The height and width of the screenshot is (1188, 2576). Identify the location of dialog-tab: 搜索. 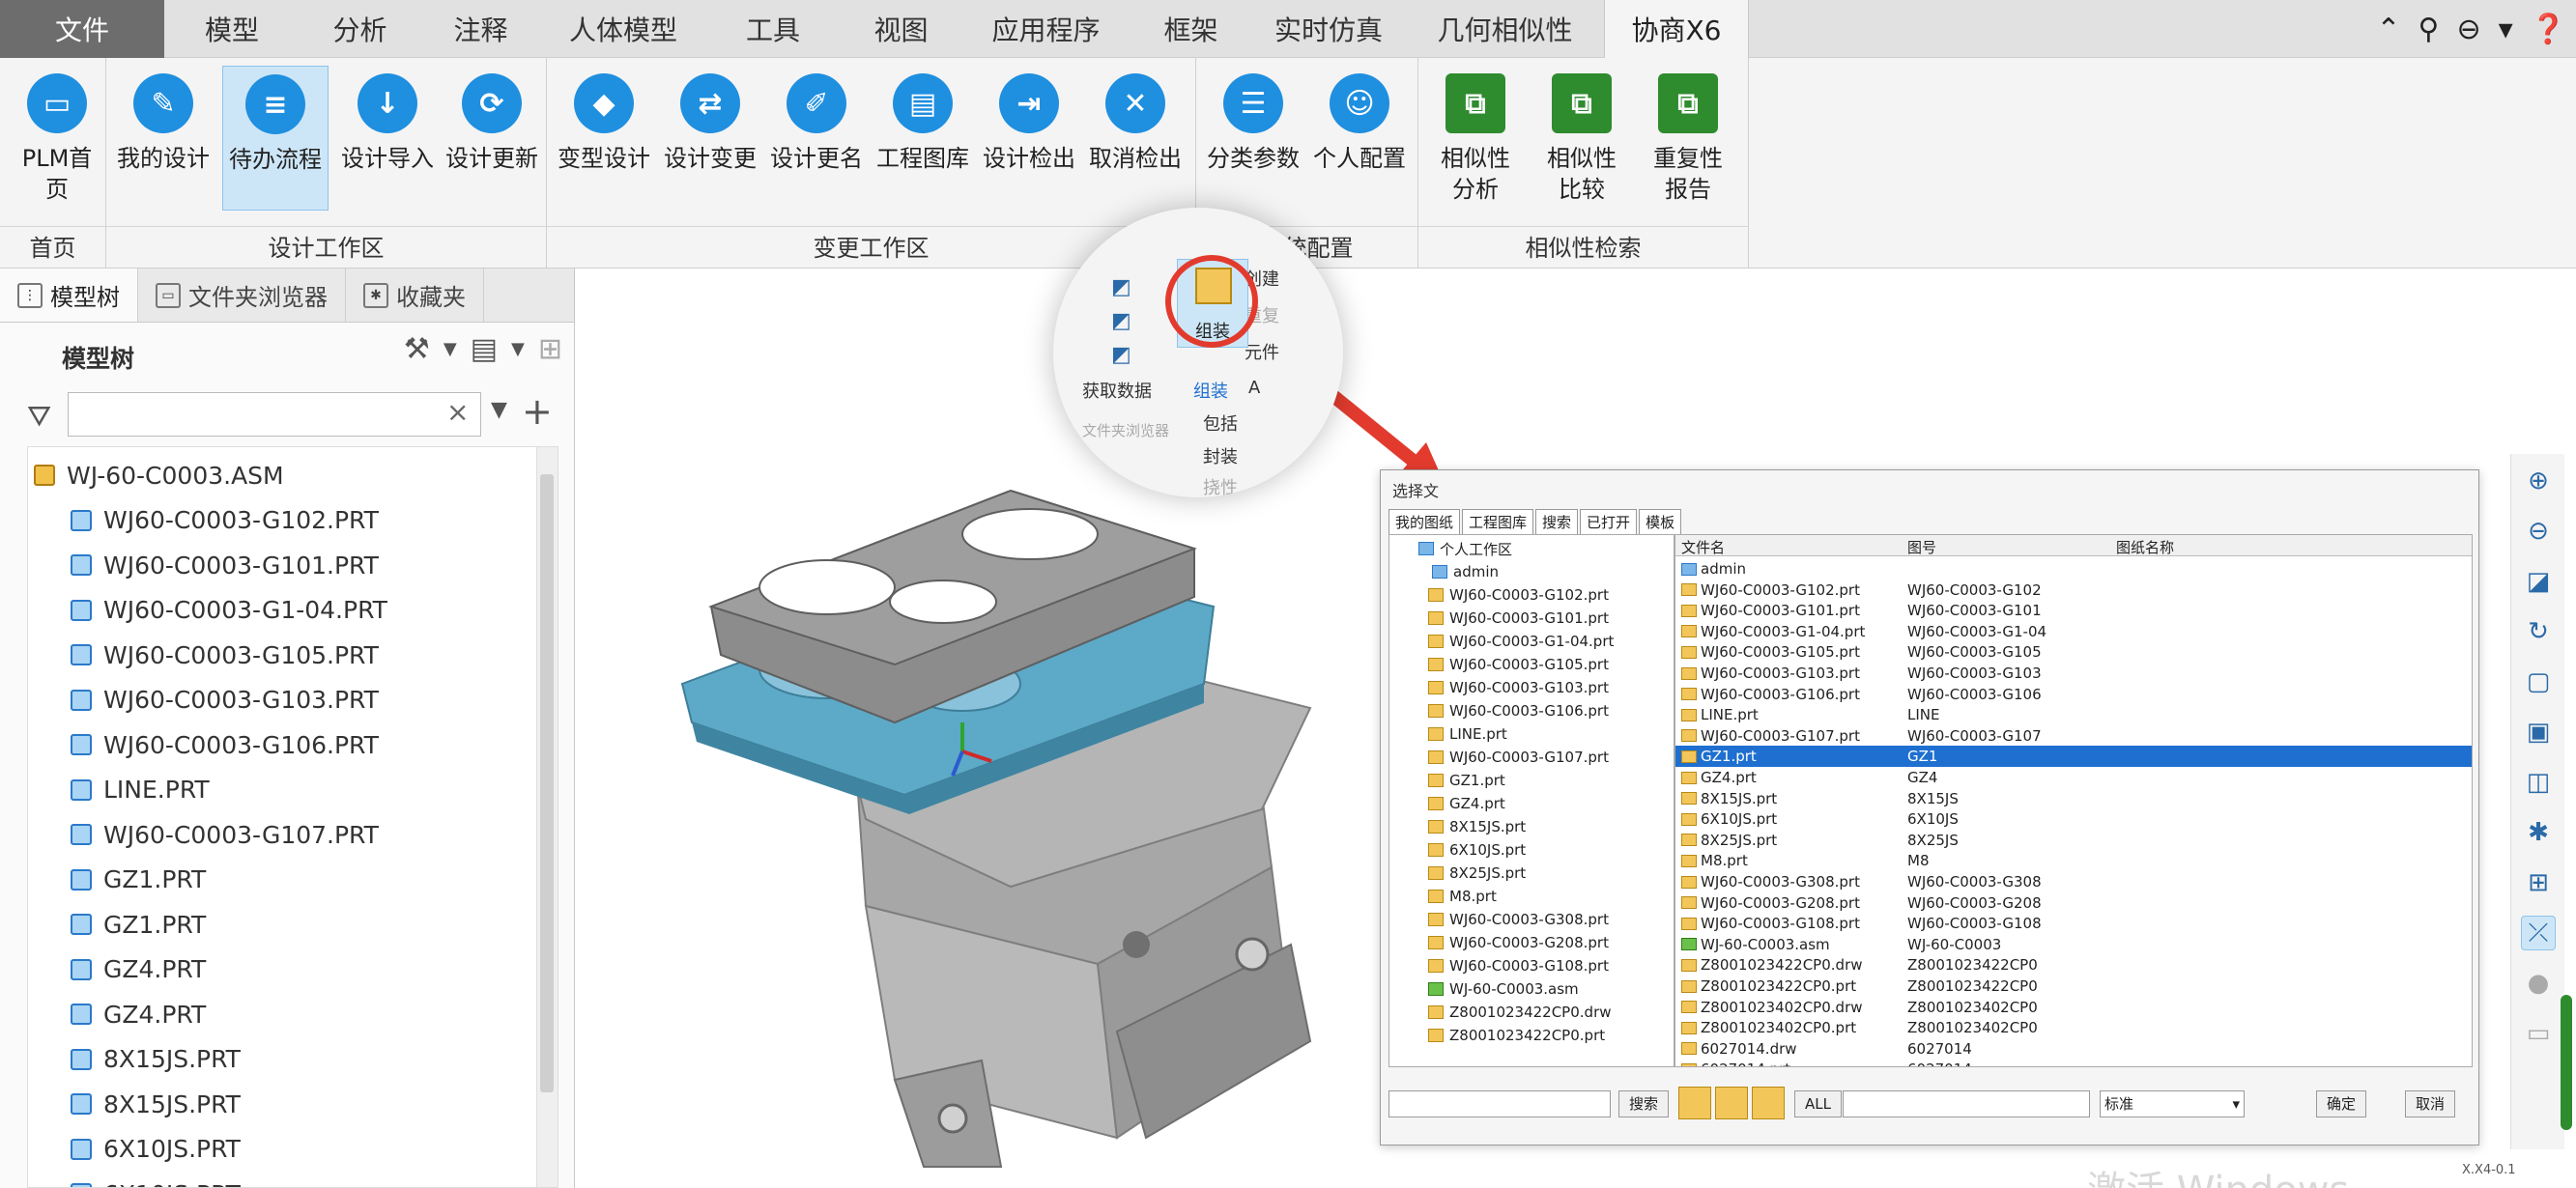
(1557, 521).